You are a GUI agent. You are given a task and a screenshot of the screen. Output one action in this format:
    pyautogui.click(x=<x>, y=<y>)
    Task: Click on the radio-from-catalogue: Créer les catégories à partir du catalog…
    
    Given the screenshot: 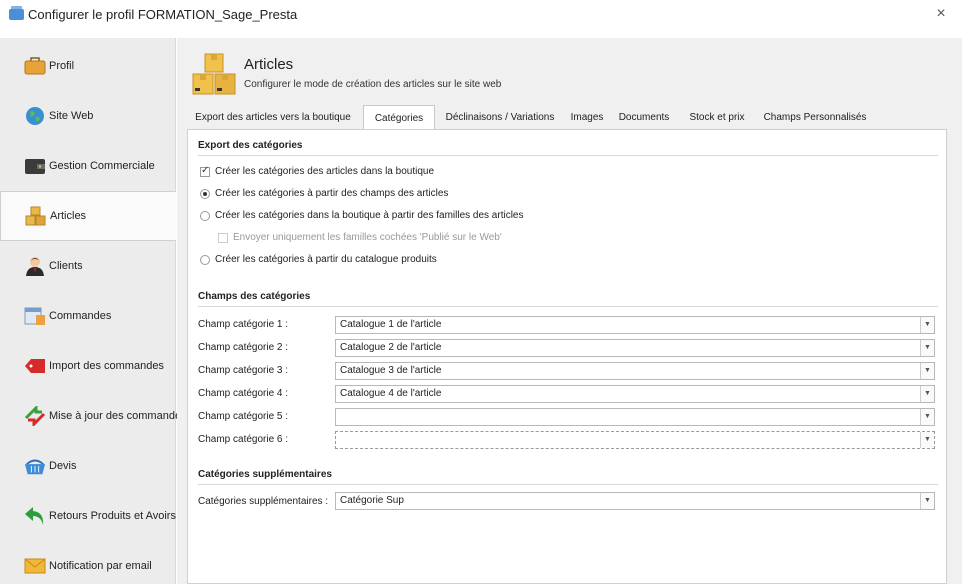 What is the action you would take?
    pyautogui.click(x=318, y=259)
    